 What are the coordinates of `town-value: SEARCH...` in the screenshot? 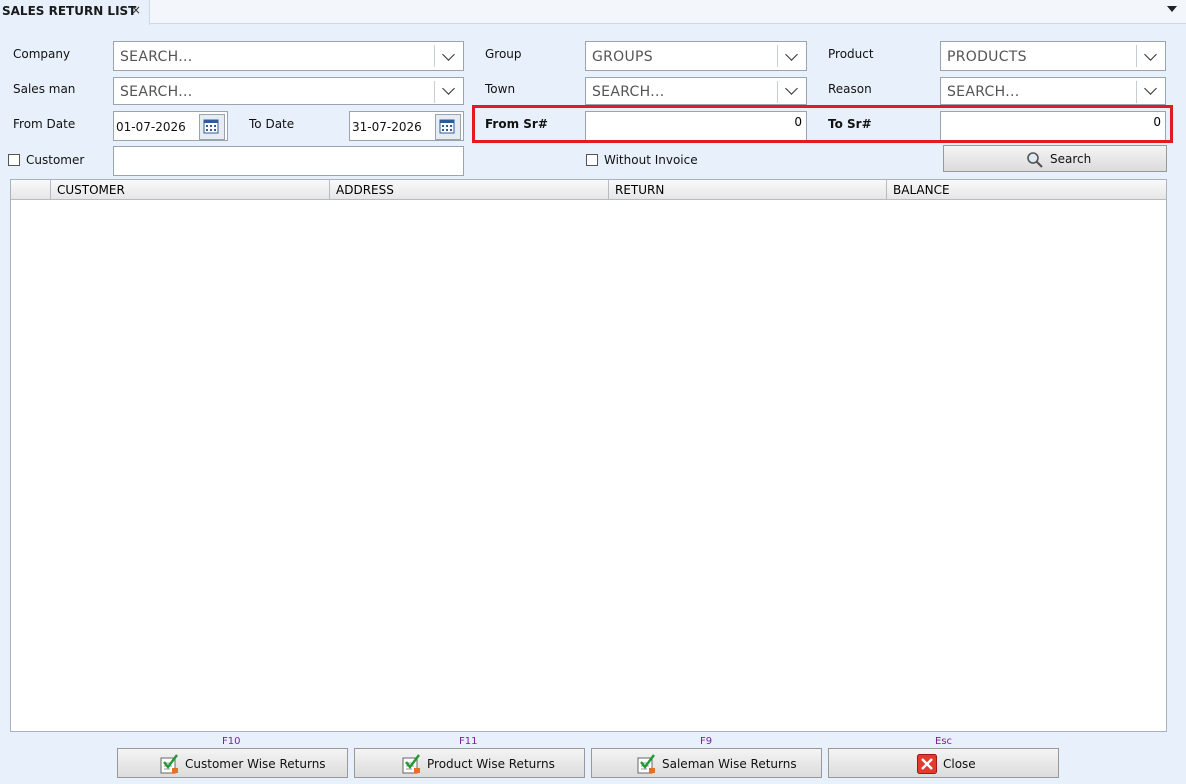 It's located at (628, 92).